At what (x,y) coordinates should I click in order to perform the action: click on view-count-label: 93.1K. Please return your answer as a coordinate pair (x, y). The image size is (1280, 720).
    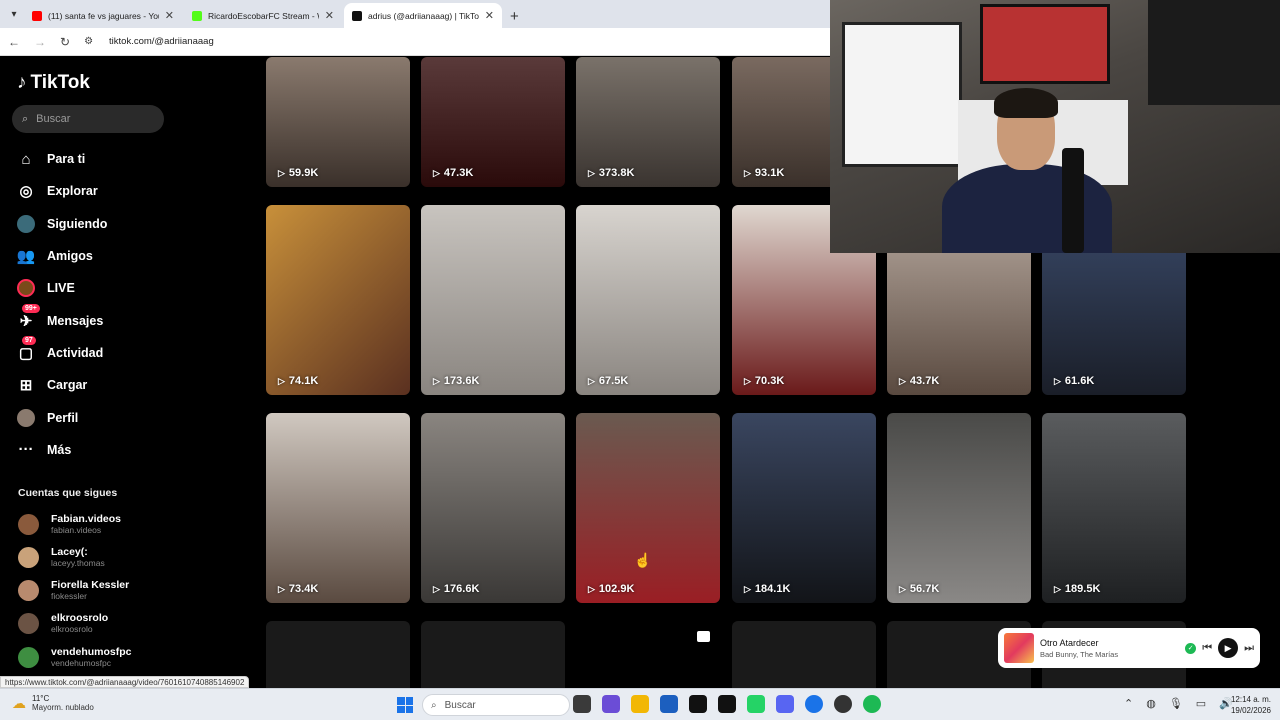
    Looking at the image, I should click on (769, 173).